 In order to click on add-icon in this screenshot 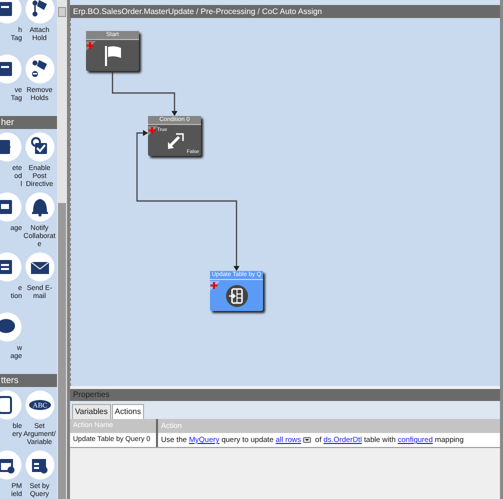, I will do `click(215, 286)`.